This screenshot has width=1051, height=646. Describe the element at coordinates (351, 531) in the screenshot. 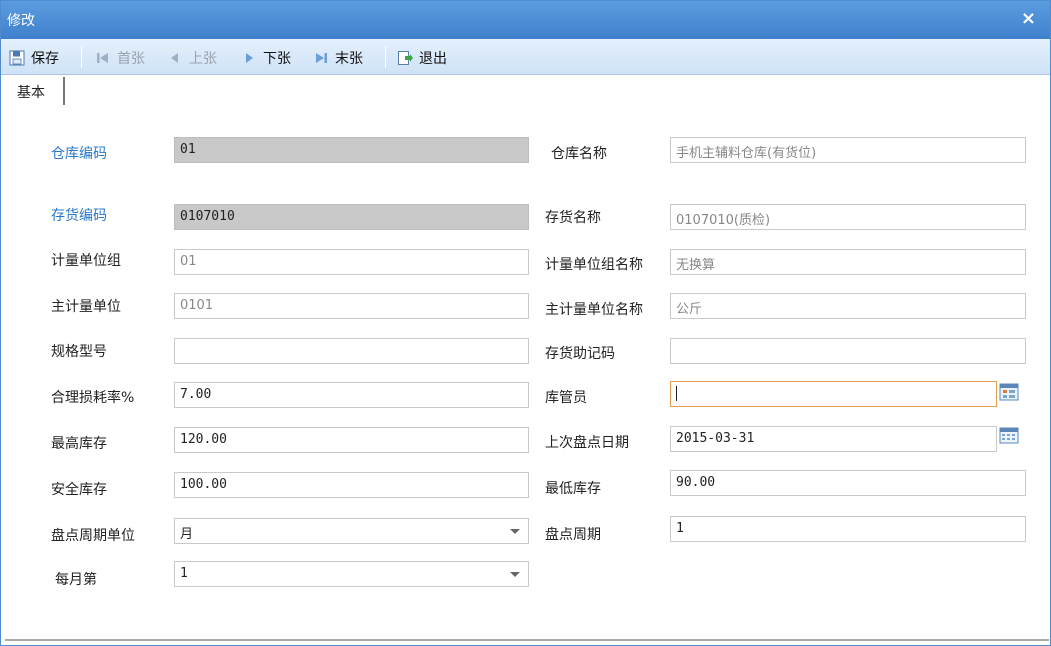

I see `check-cycle-unit-select: 月` at that location.